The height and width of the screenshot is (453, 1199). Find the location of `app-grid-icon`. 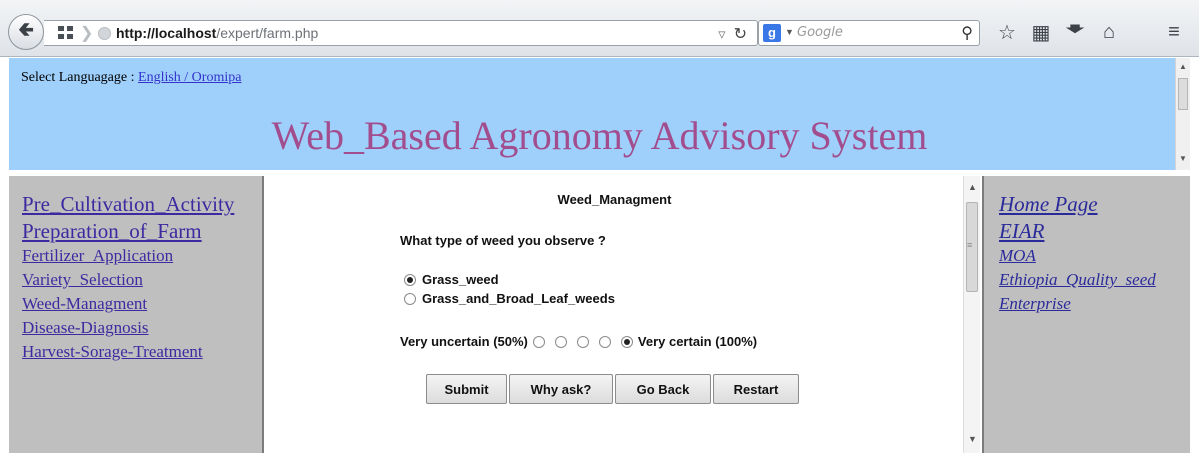

app-grid-icon is located at coordinates (66, 33).